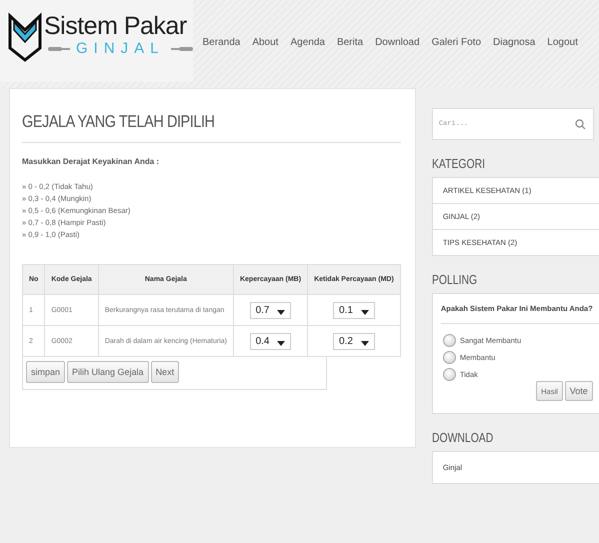  What do you see at coordinates (578, 391) in the screenshot?
I see `poll-button: Vote` at bounding box center [578, 391].